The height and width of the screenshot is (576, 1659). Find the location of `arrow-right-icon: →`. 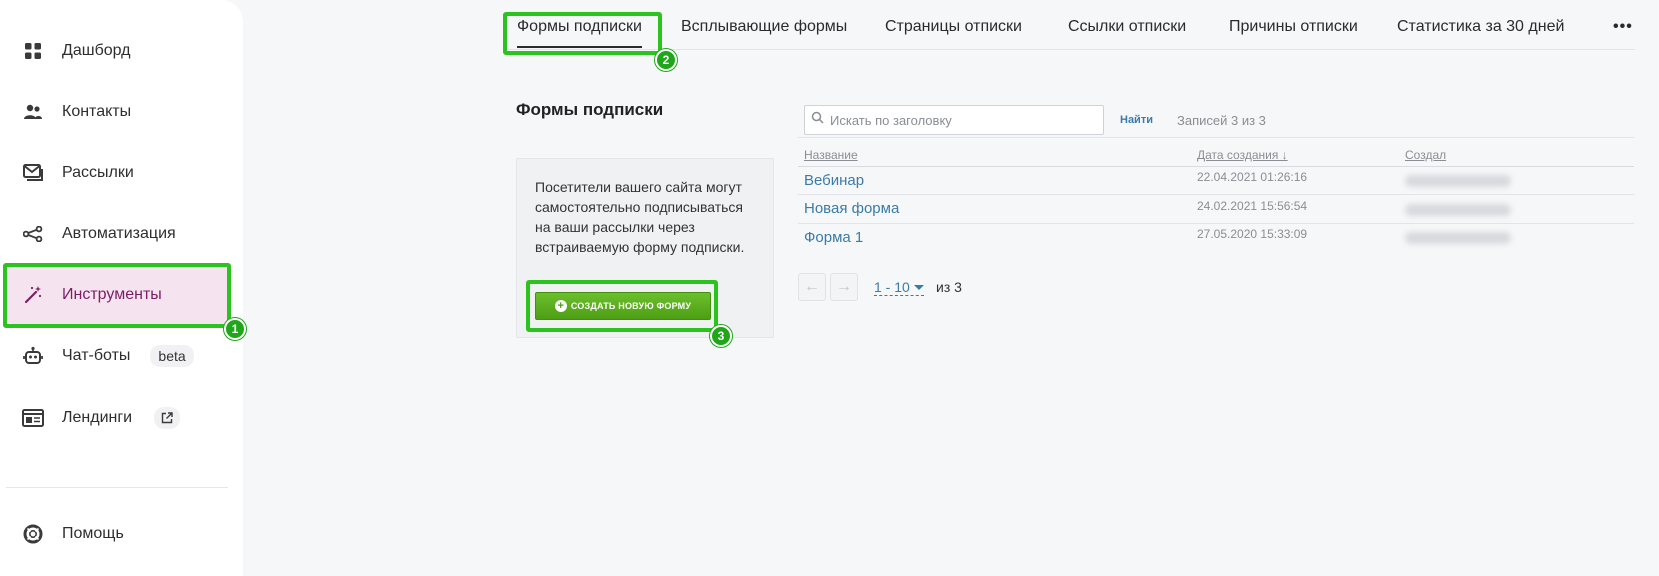

arrow-right-icon: → is located at coordinates (844, 286).